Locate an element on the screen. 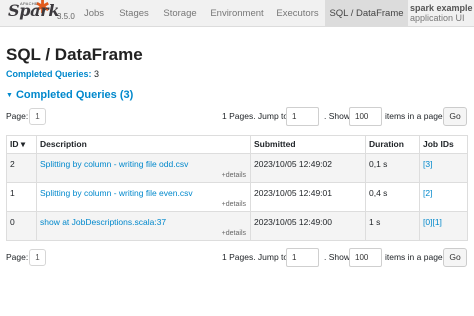 The width and height of the screenshot is (474, 316). app-name: spark example is located at coordinates (441, 8).